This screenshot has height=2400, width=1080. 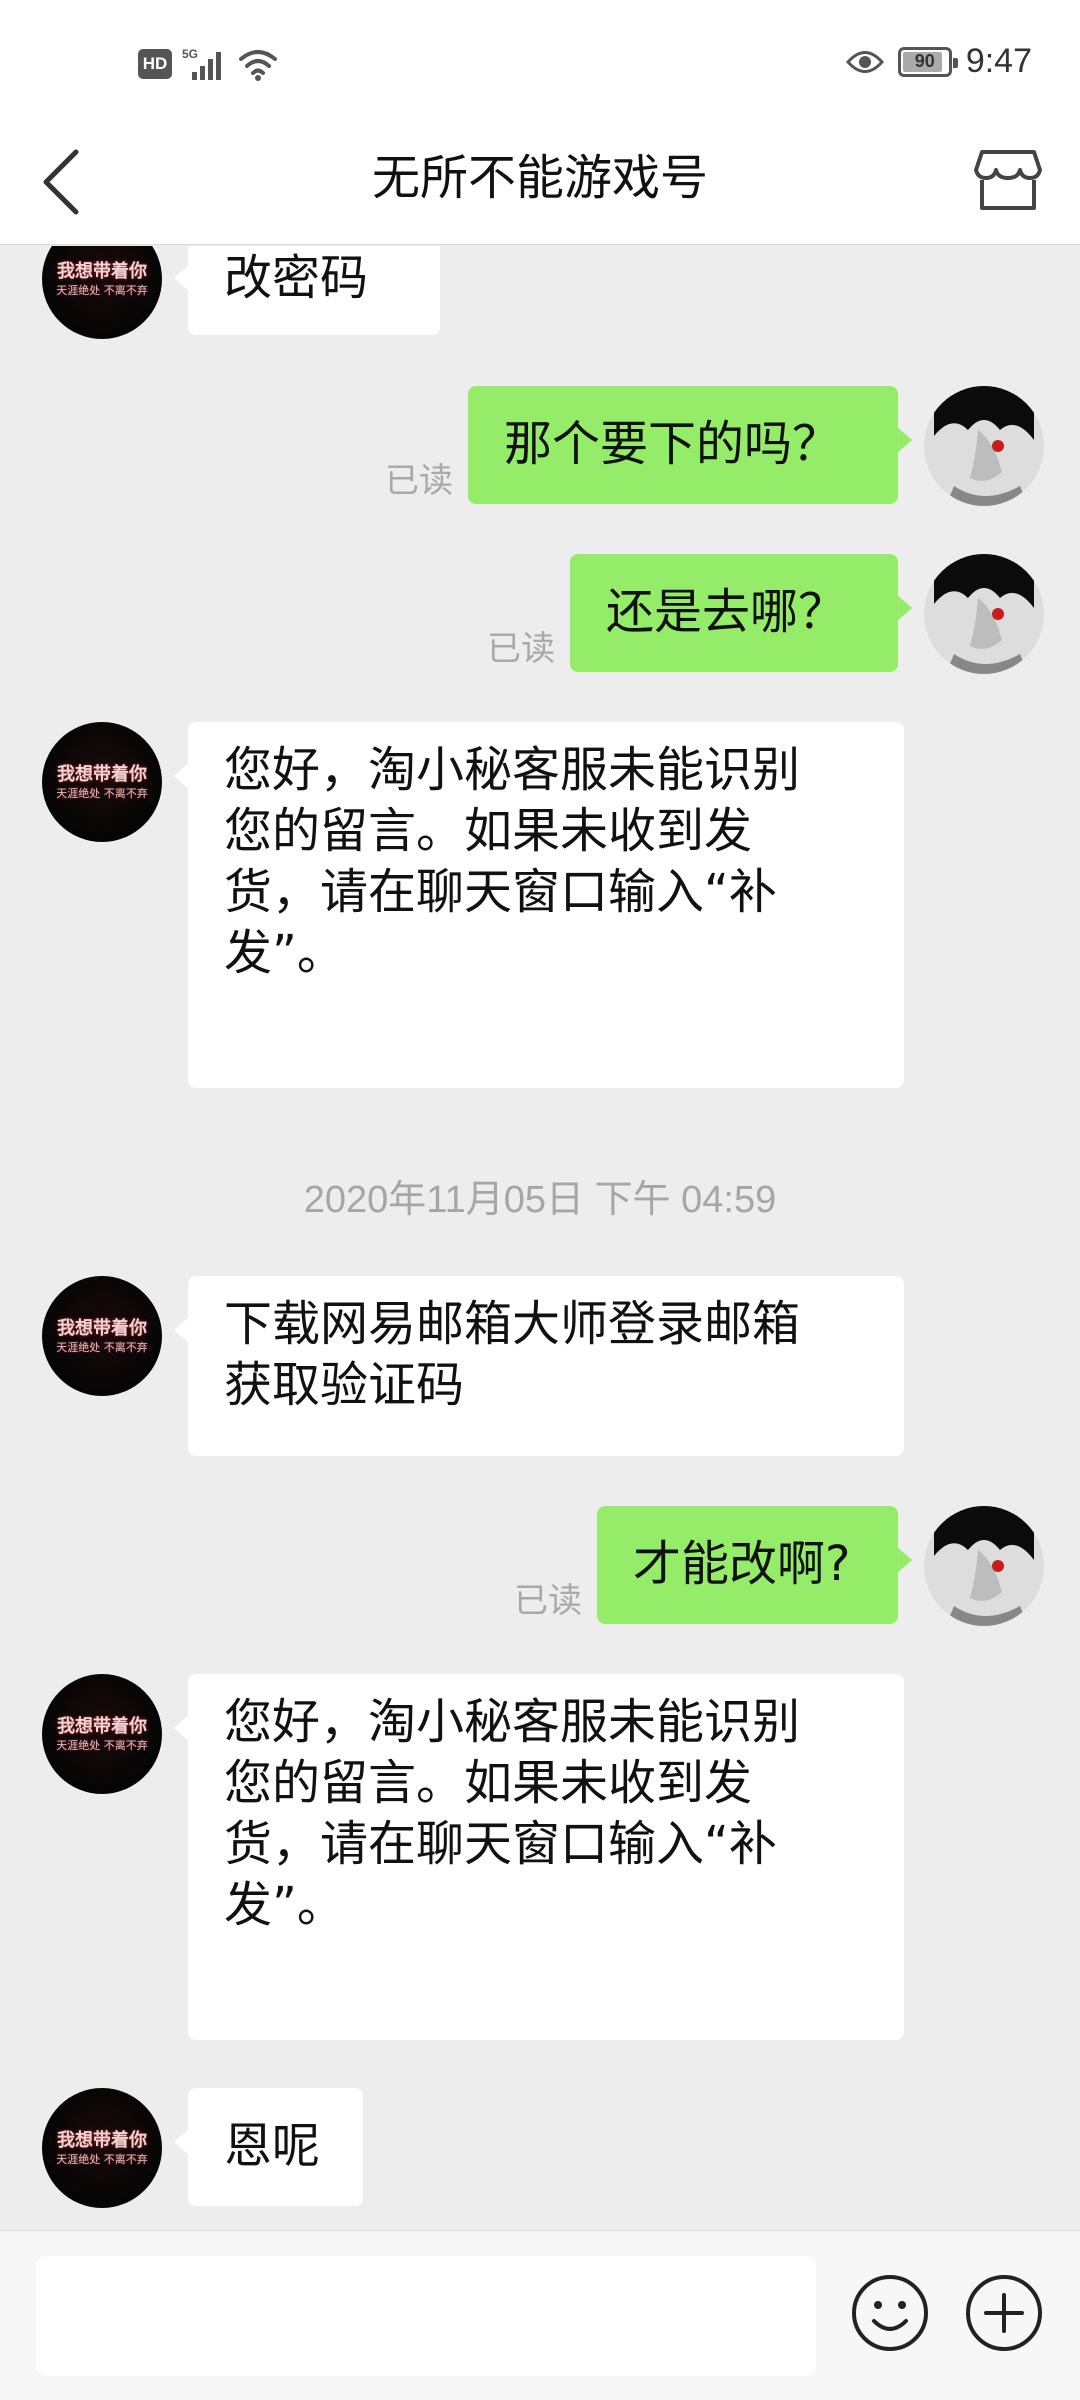 I want to click on status-right: 90 9:47, so click(x=938, y=61).